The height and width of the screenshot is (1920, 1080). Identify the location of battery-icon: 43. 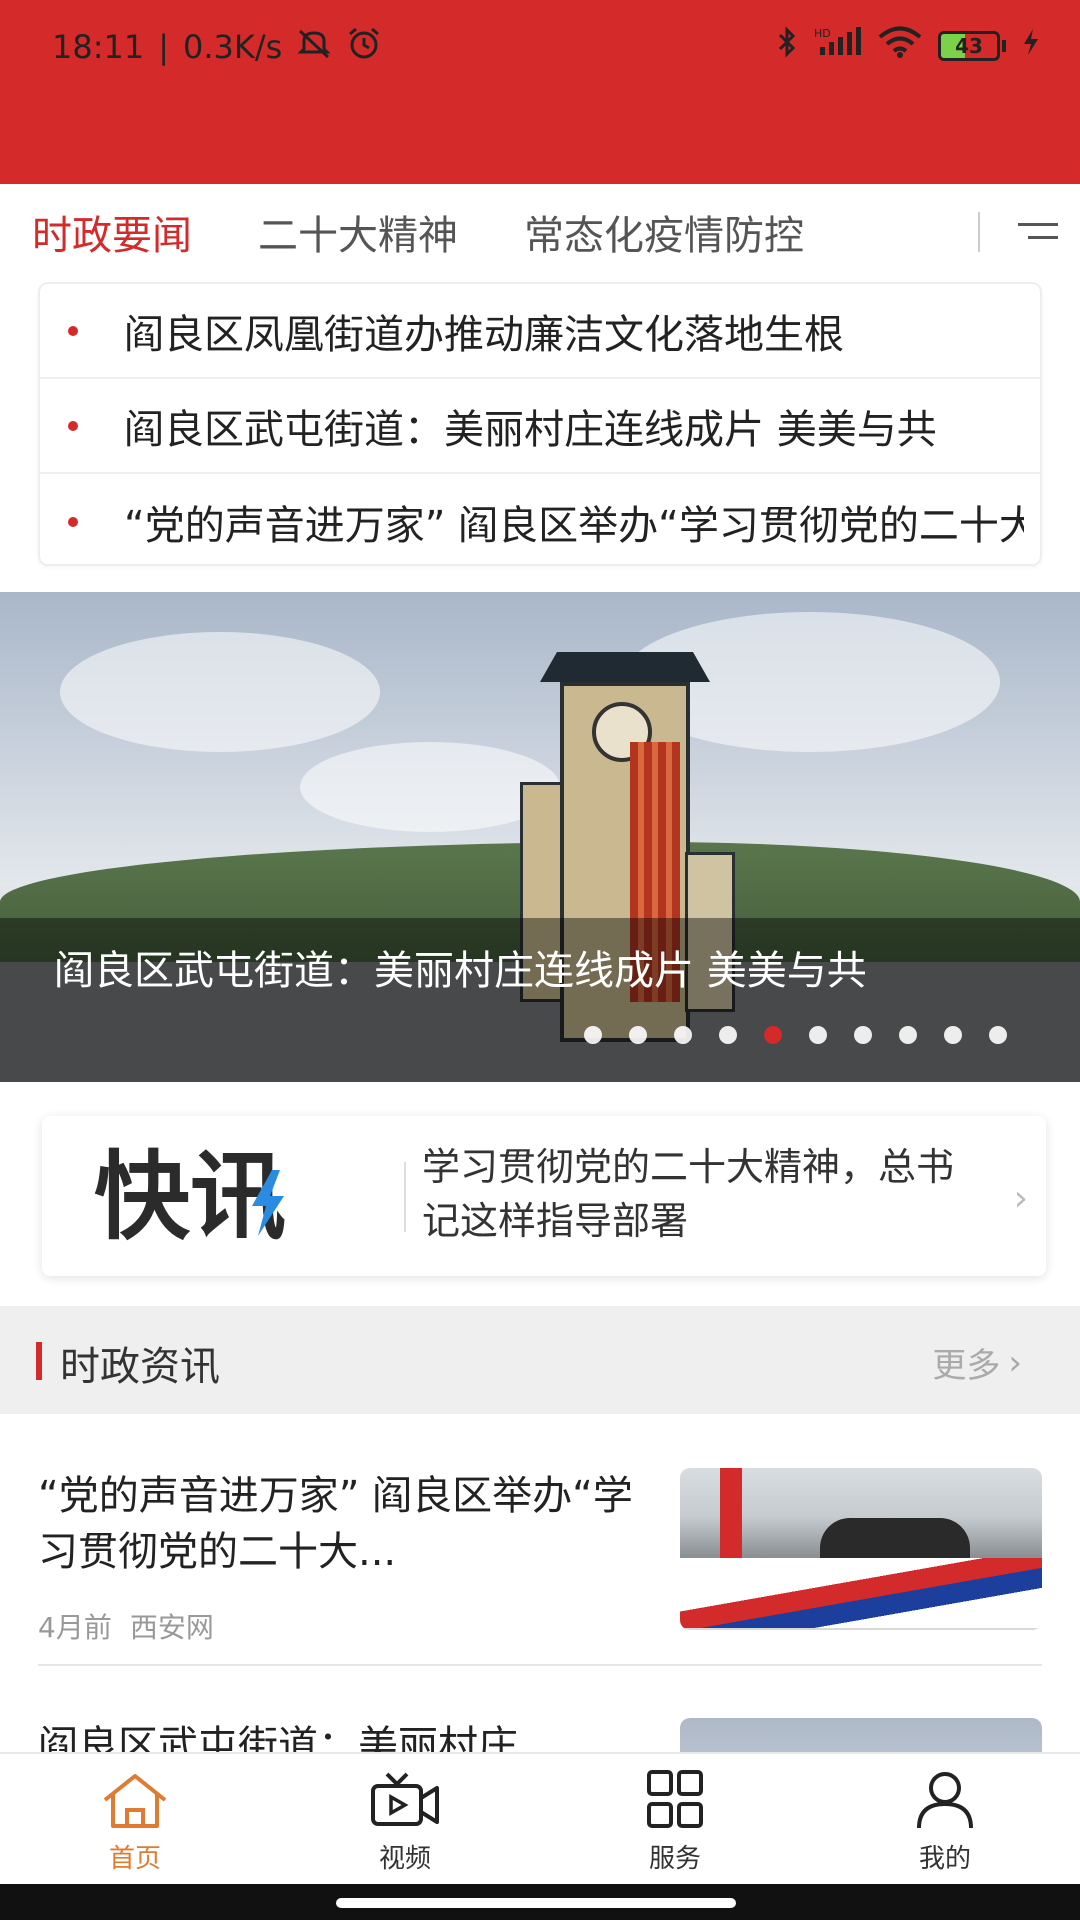
(969, 46).